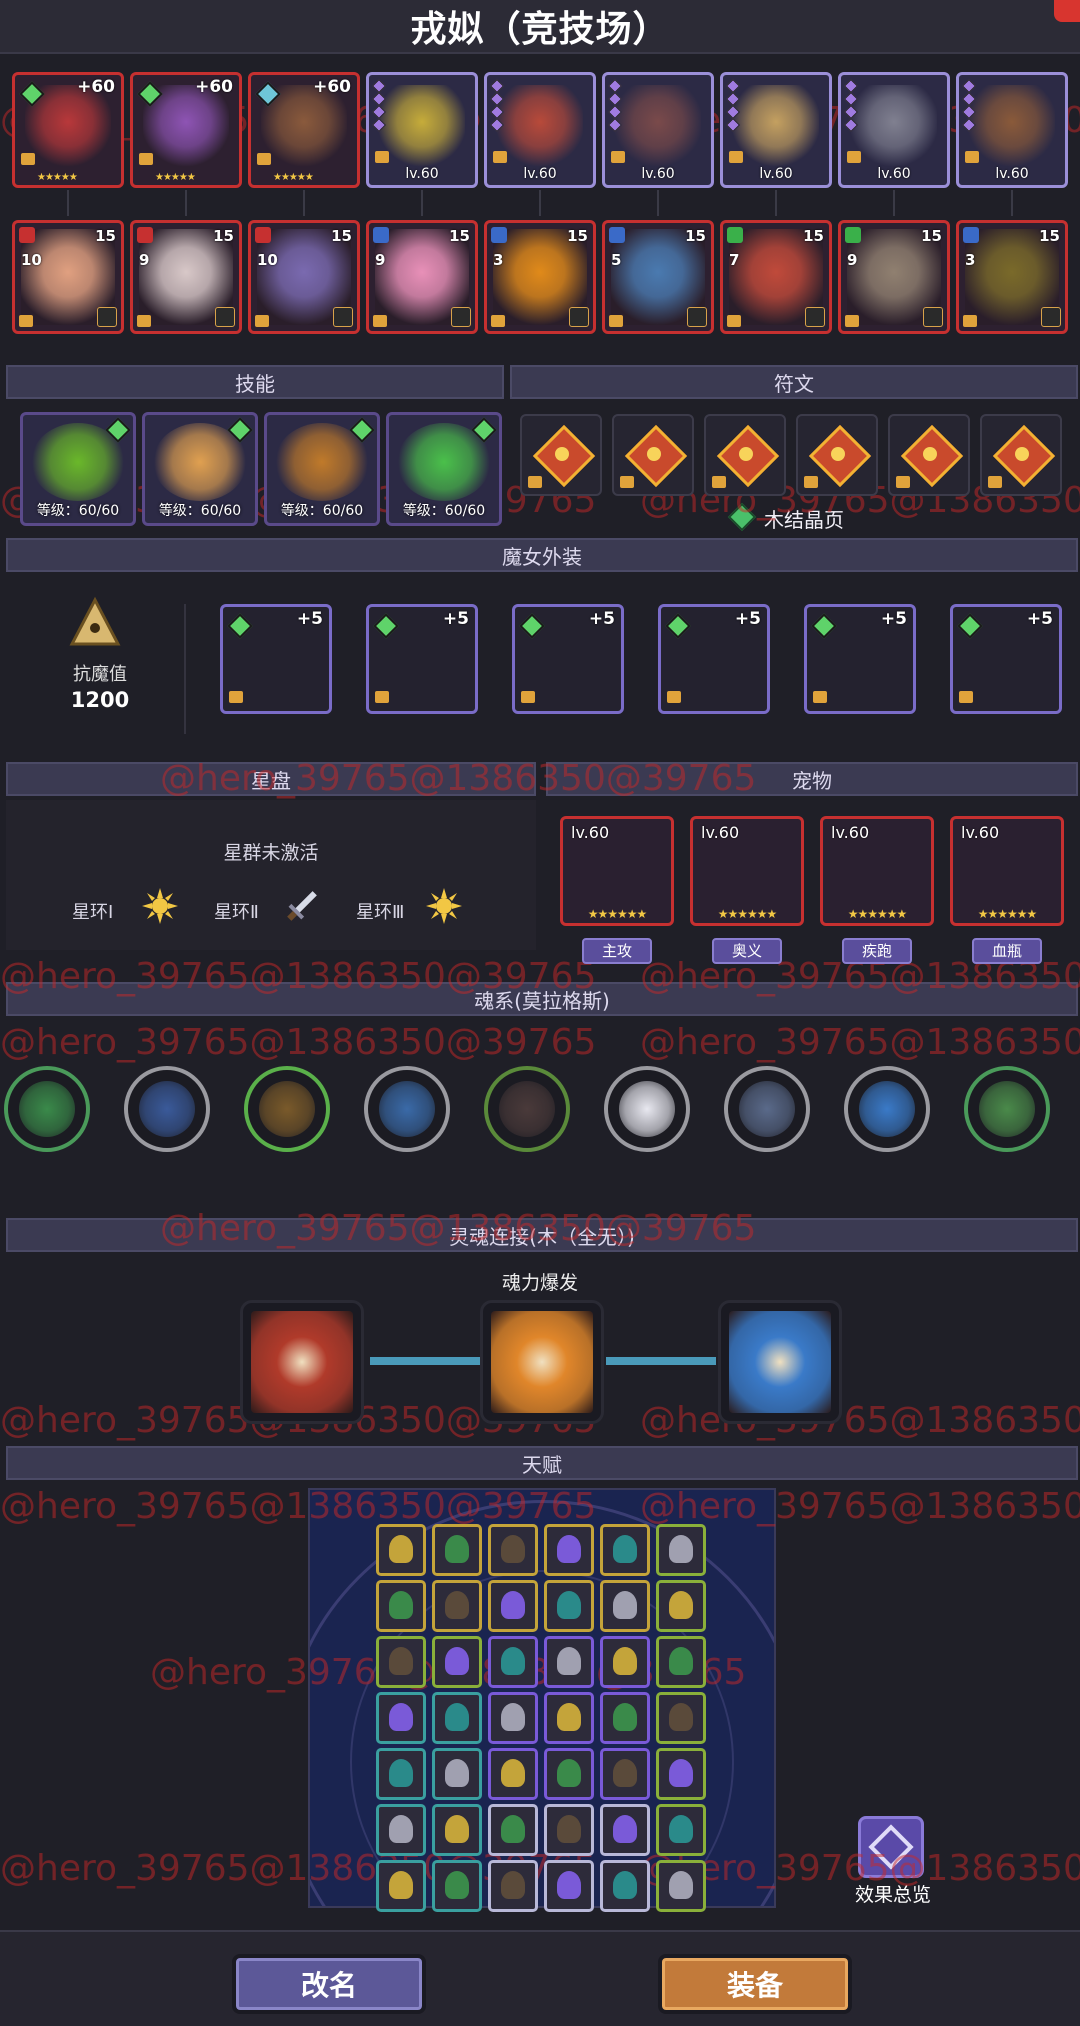 The image size is (1080, 2026). I want to click on hero-card: 7 15, so click(776, 277).